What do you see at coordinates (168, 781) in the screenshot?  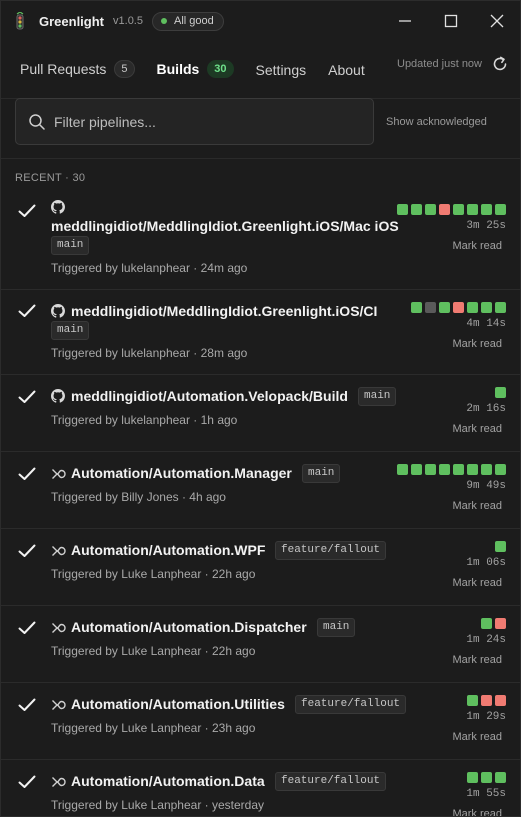 I see `build-title: Automation/Automation.Data` at bounding box center [168, 781].